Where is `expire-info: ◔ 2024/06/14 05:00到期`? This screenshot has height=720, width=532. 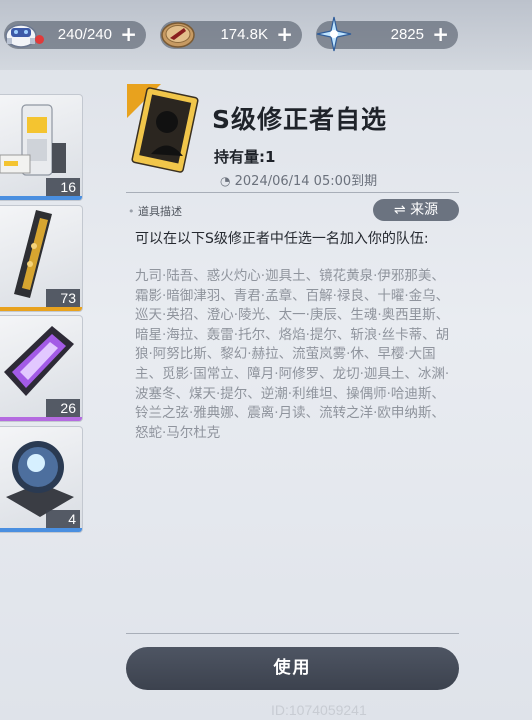 expire-info: ◔ 2024/06/14 05:00到期 is located at coordinates (298, 179).